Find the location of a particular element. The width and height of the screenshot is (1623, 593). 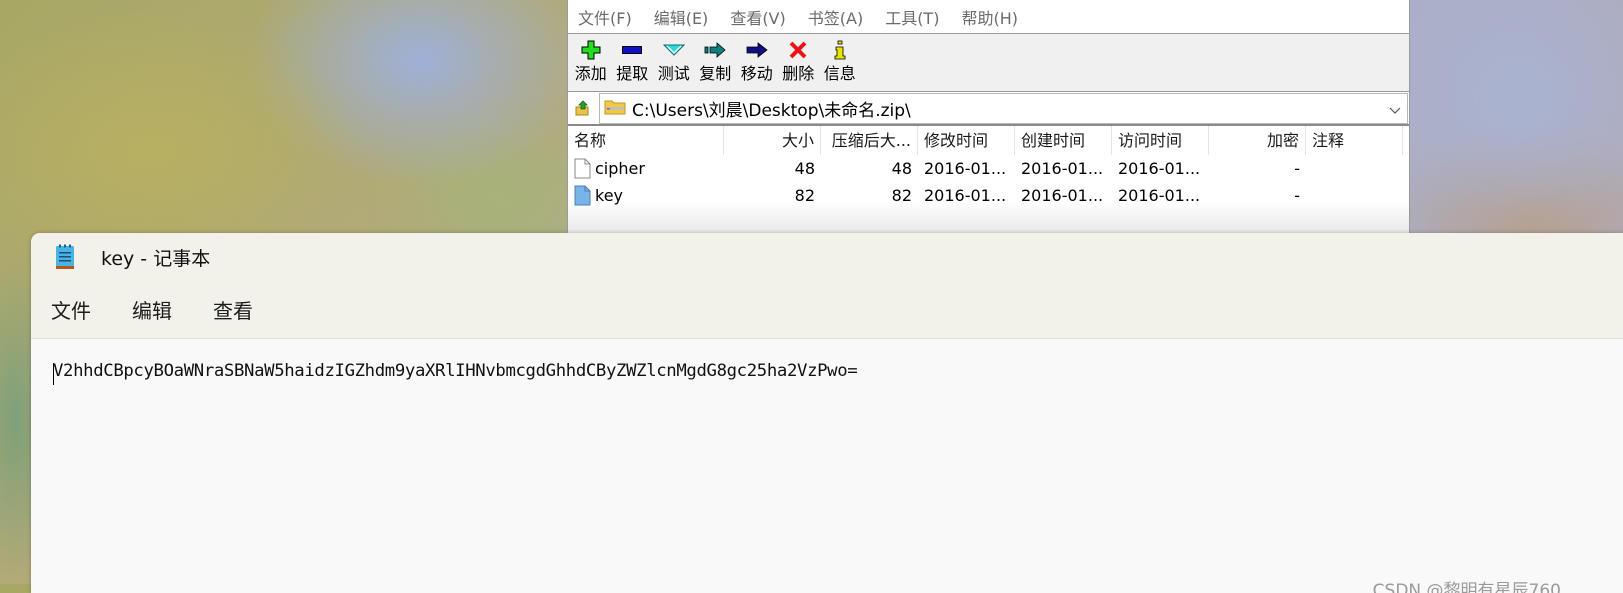

file-name-cell: key is located at coordinates (646, 195).